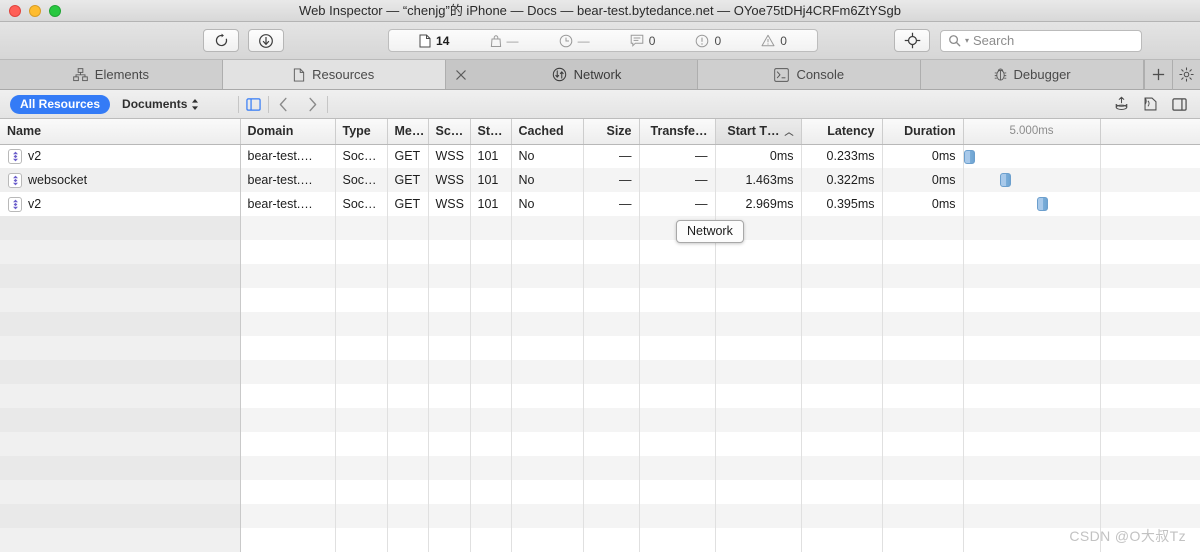  What do you see at coordinates (1121, 104) in the screenshot?
I see `clear-network-items-button` at bounding box center [1121, 104].